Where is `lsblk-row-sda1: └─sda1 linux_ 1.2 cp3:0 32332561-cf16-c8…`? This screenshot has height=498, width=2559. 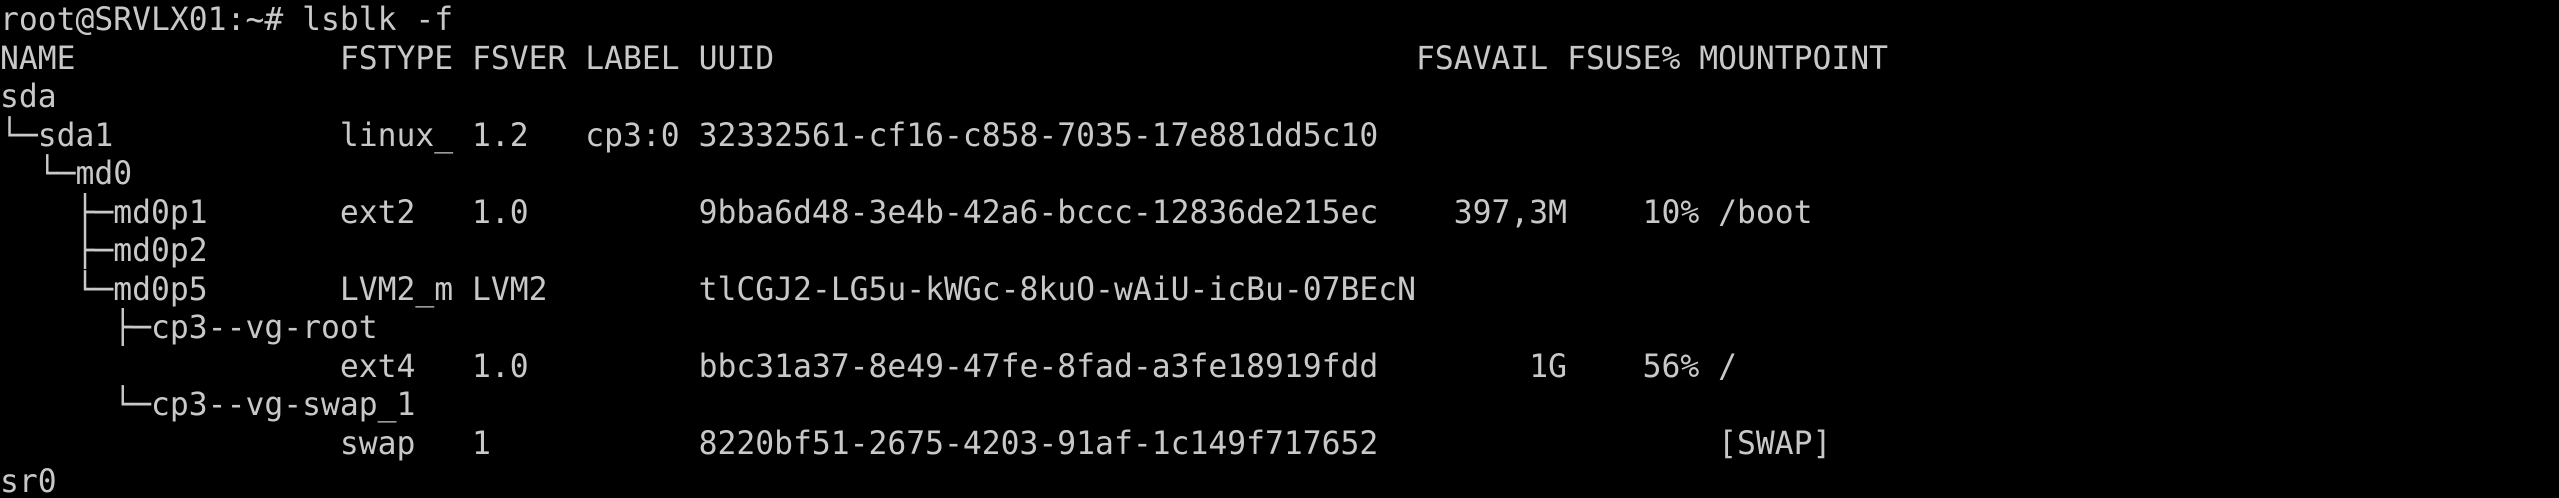 lsblk-row-sda1: └─sda1 linux_ 1.2 cp3:0 32332561-cf16-c8… is located at coordinates (689, 135).